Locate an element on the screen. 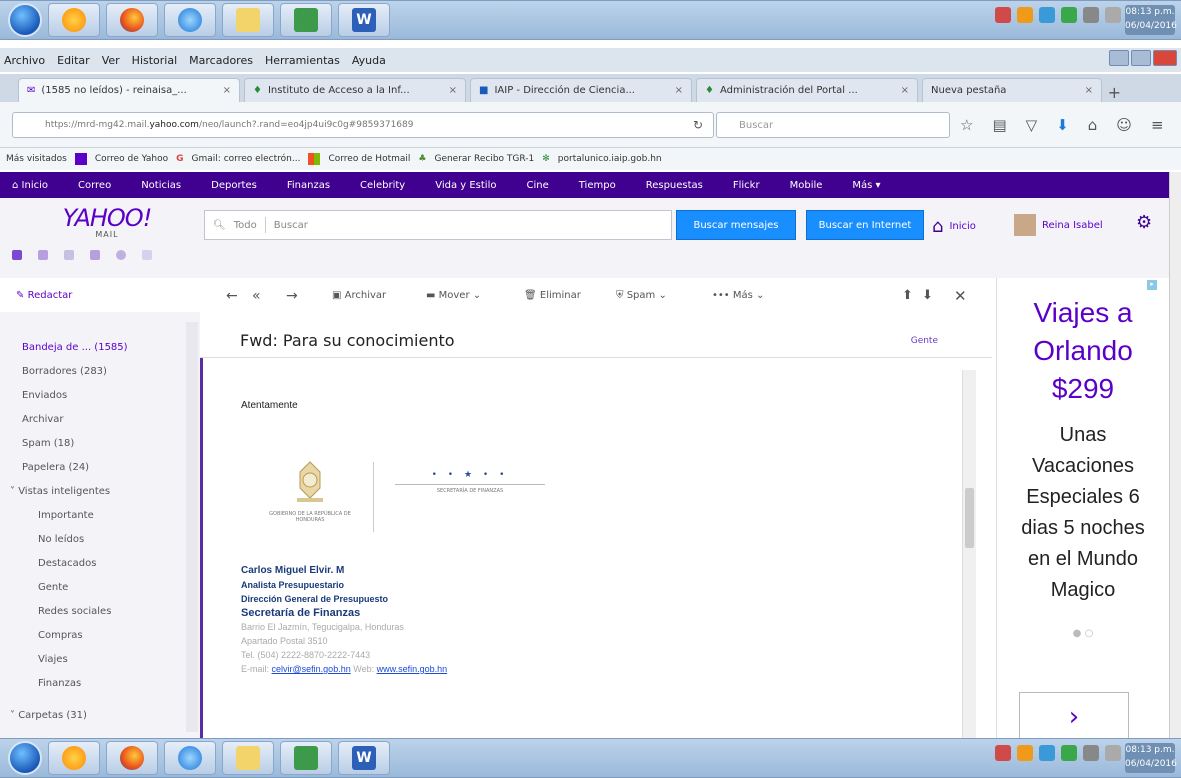  maximize-button is located at coordinates (1141, 58).